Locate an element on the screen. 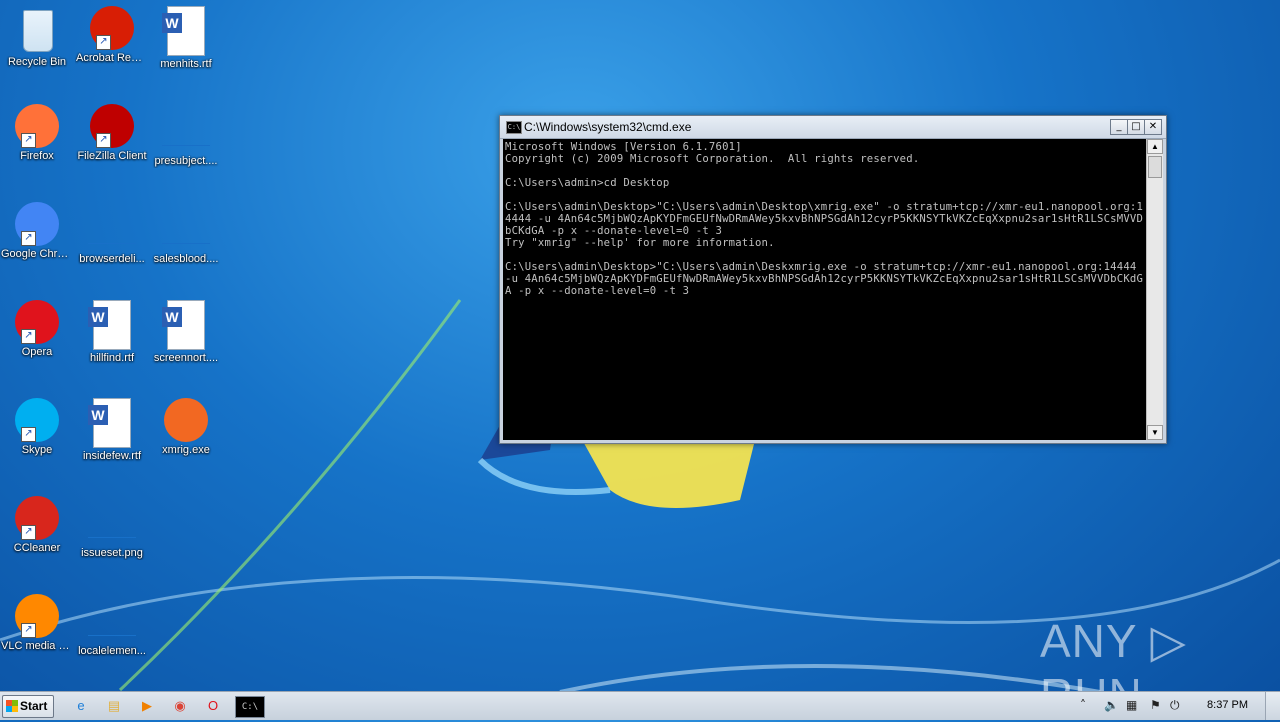 Image resolution: width=1280 pixels, height=722 pixels. desktop-icon: ↗ Skype is located at coordinates (37, 424).